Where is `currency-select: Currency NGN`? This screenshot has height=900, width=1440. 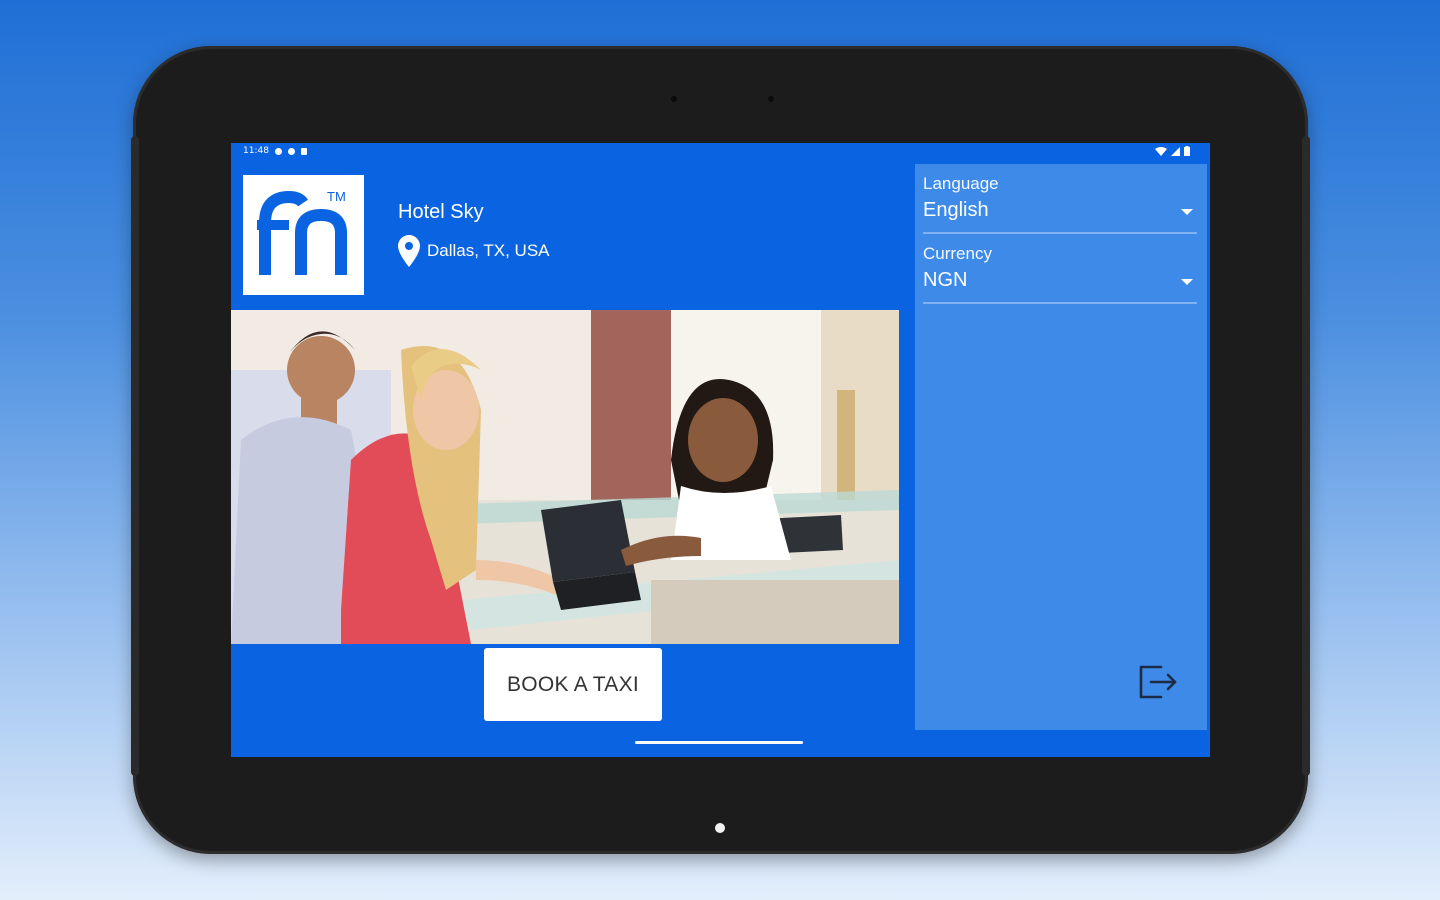
currency-select: Currency NGN is located at coordinates (1060, 274).